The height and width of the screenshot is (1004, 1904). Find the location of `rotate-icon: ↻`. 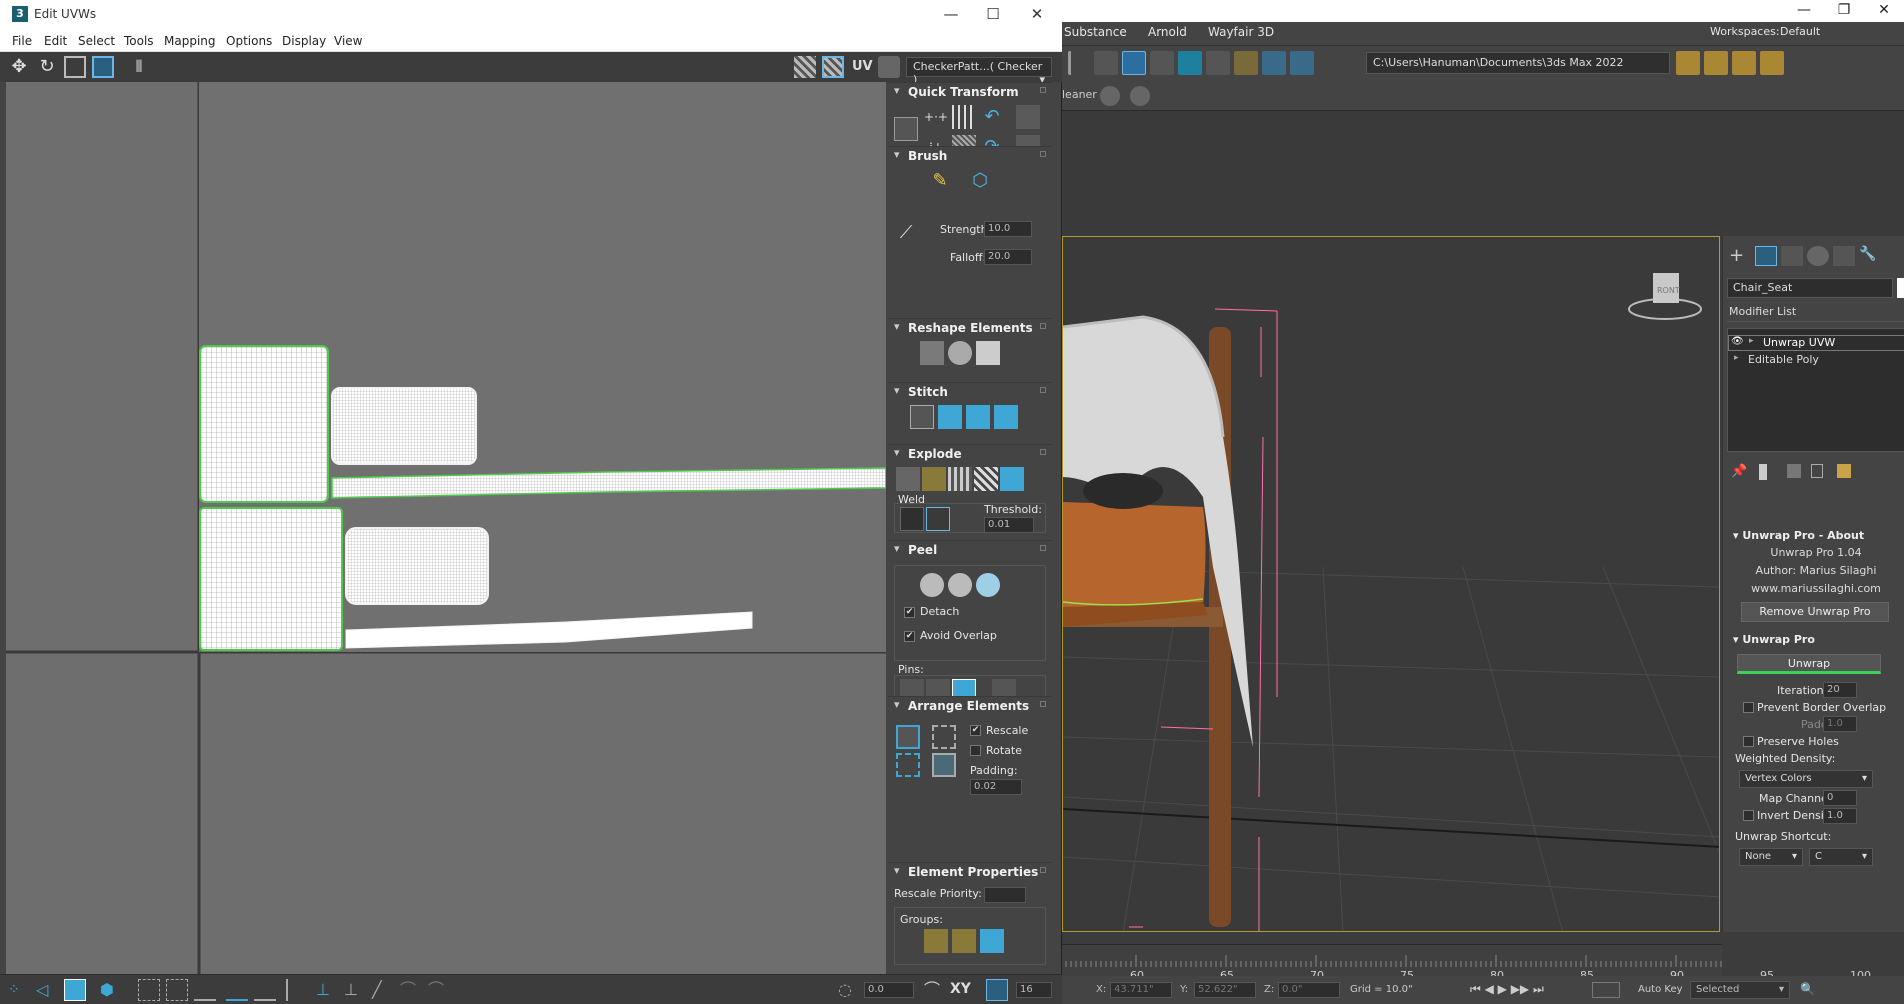

rotate-icon: ↻ is located at coordinates (47, 67).